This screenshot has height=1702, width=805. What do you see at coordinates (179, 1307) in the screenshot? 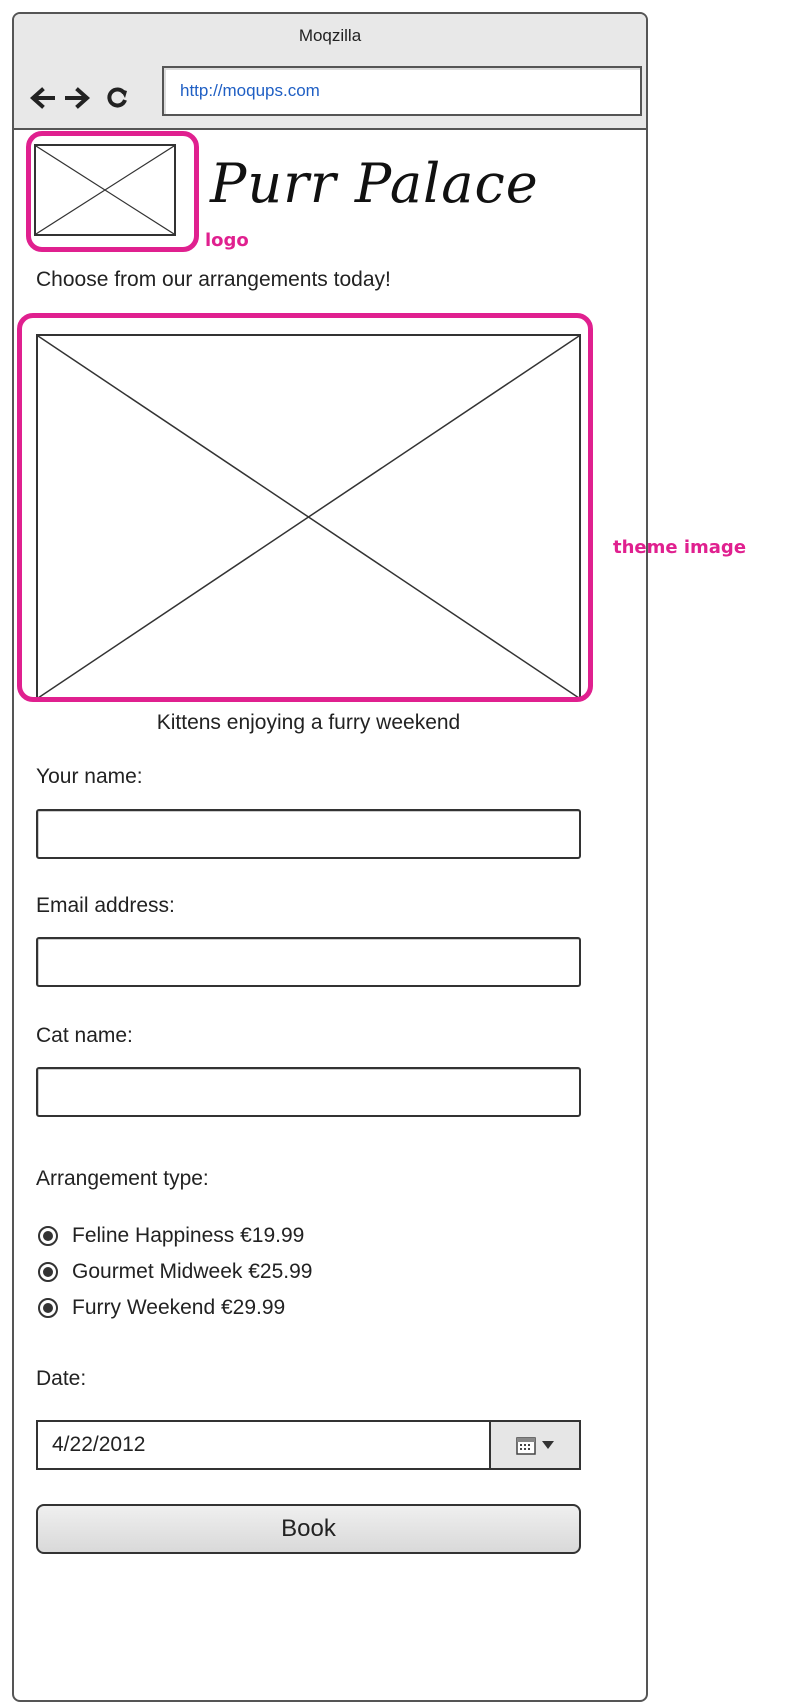
I see `radio-label: Furry Weekend €29.99` at bounding box center [179, 1307].